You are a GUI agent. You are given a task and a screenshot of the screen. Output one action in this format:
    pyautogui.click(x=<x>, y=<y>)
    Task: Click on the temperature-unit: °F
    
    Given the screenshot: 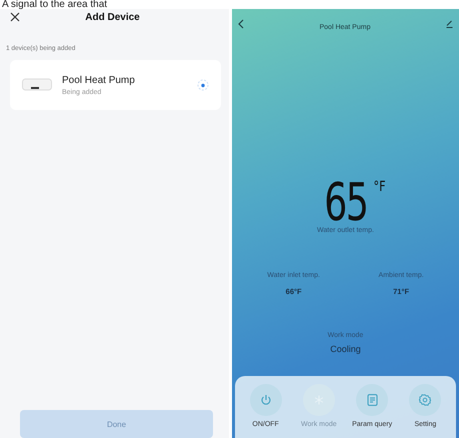 What is the action you would take?
    pyautogui.click(x=379, y=187)
    